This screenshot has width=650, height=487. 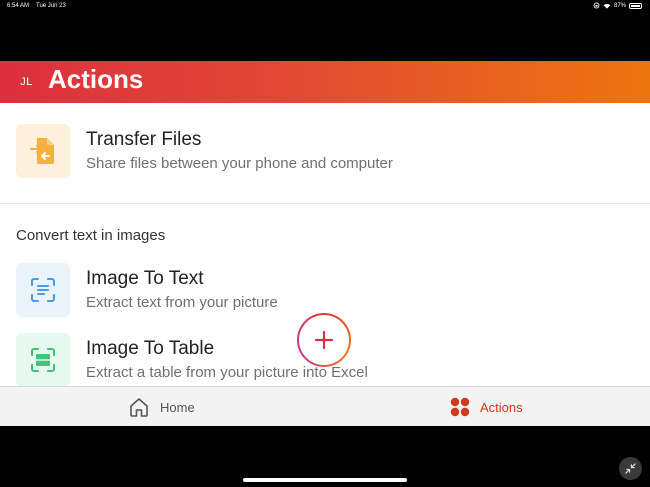 I want to click on create-button, so click(x=324, y=340).